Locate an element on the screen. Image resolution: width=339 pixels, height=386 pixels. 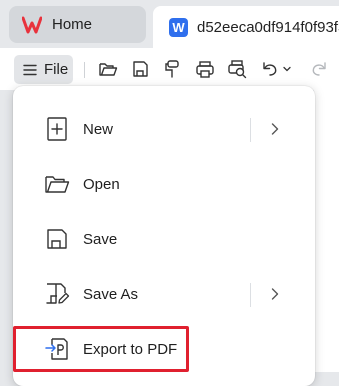
print-icon is located at coordinates (205, 69).